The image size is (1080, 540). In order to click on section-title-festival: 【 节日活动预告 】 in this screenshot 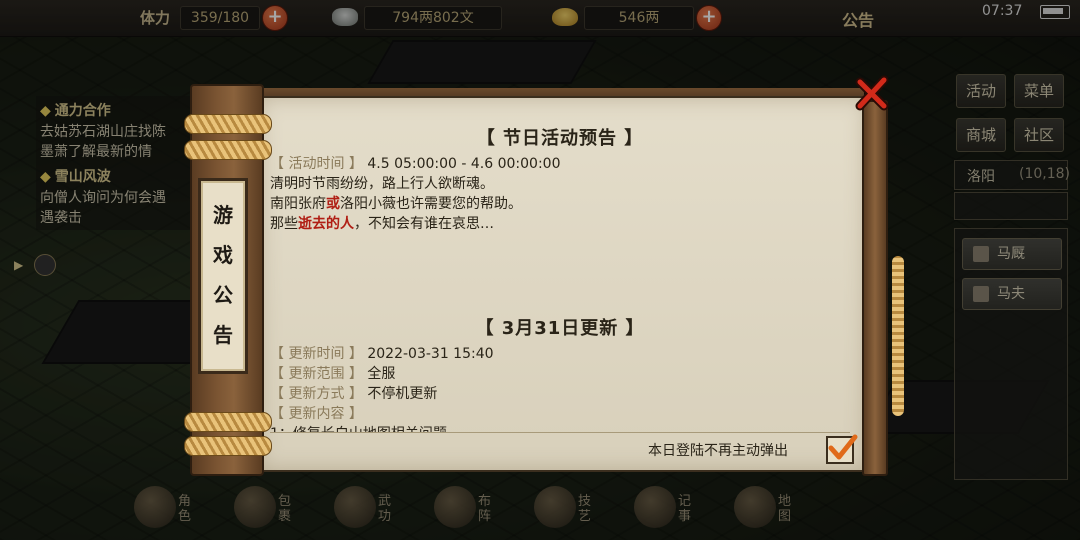, I will do `click(560, 138)`.